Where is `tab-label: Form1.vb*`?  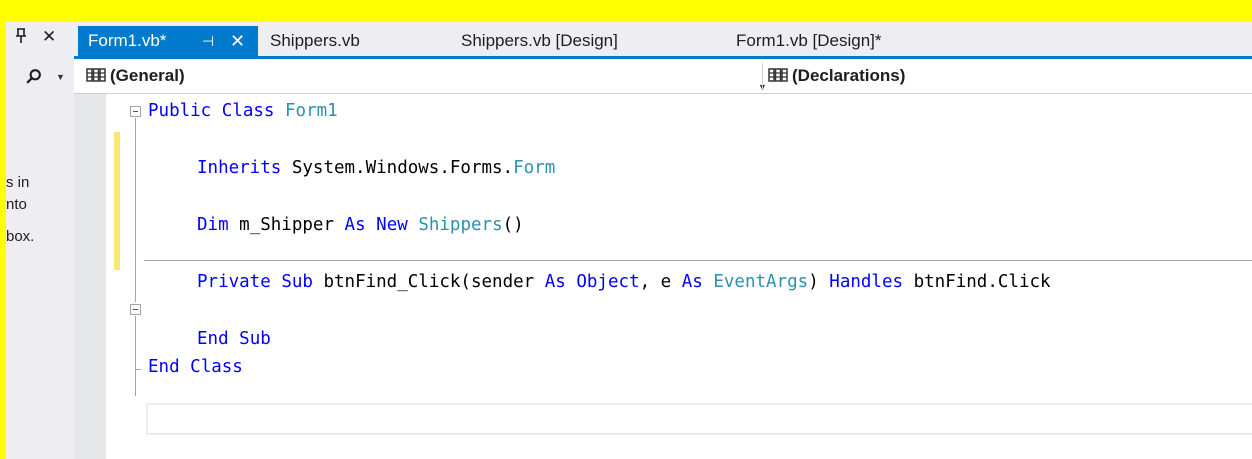 tab-label: Form1.vb* is located at coordinates (127, 40).